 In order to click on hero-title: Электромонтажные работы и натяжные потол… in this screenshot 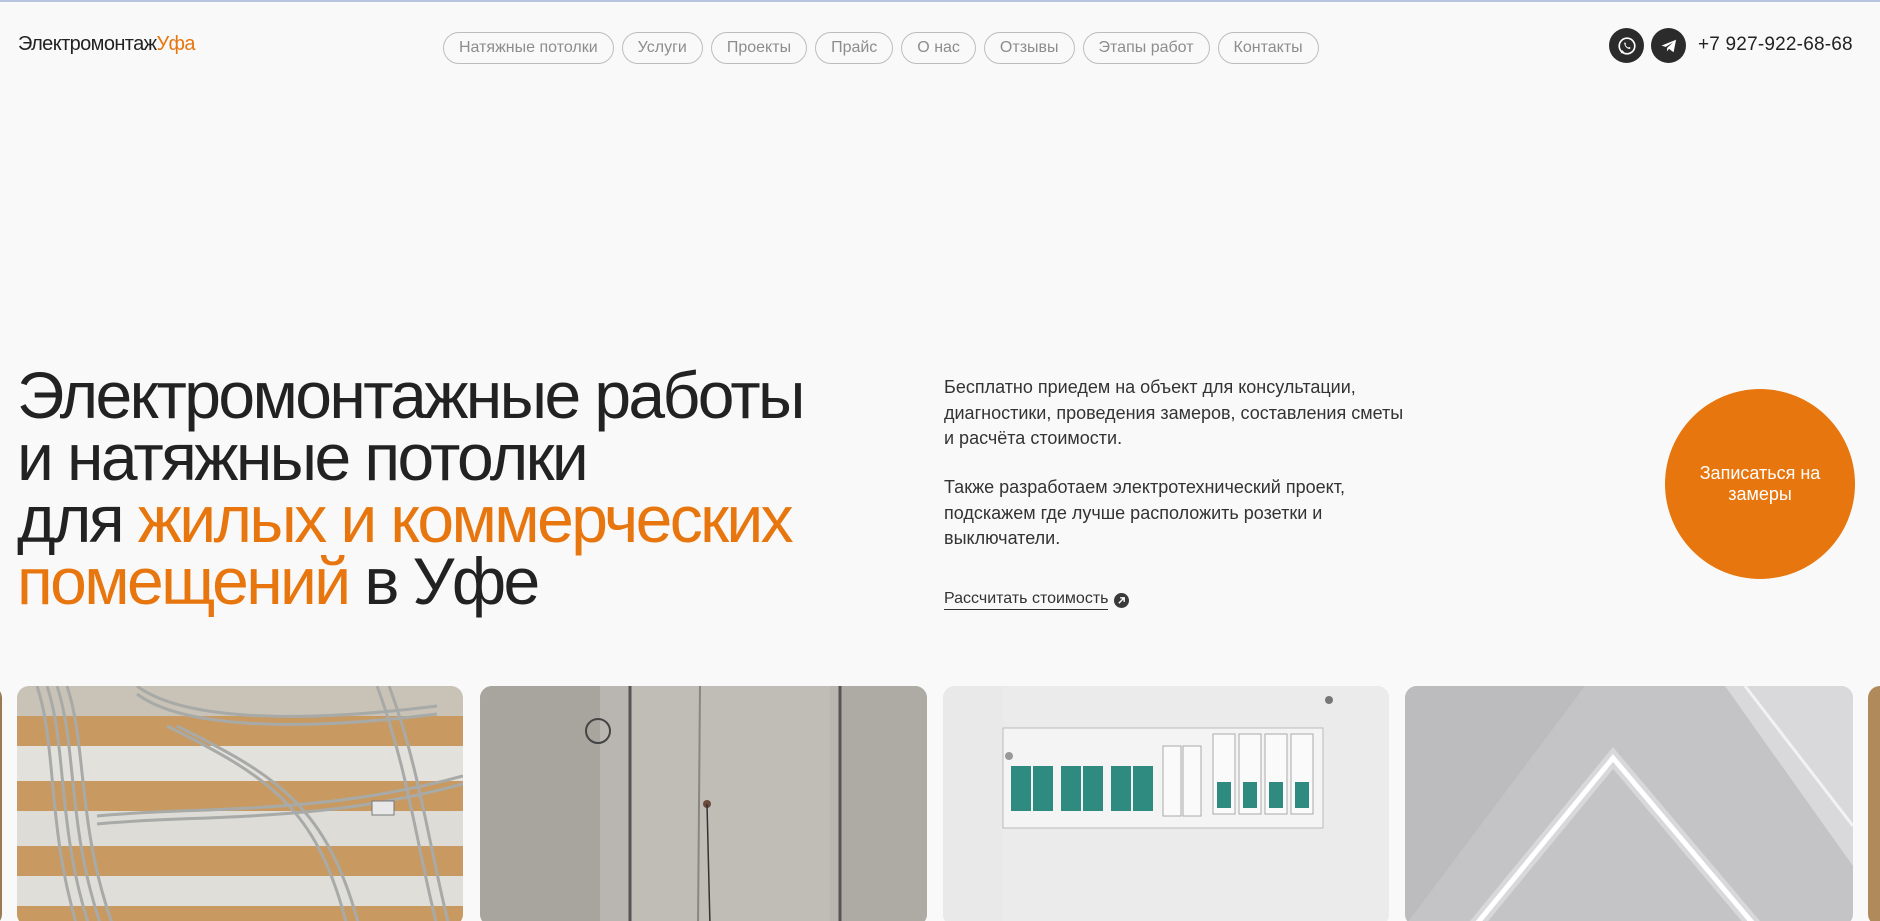, I will do `click(447, 488)`.